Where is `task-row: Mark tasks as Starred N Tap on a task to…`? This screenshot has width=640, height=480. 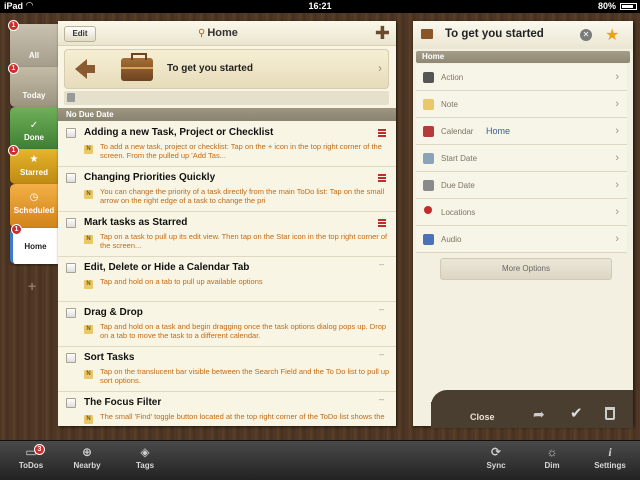 task-row: Mark tasks as Starred N Tap on a task to… is located at coordinates (227, 234).